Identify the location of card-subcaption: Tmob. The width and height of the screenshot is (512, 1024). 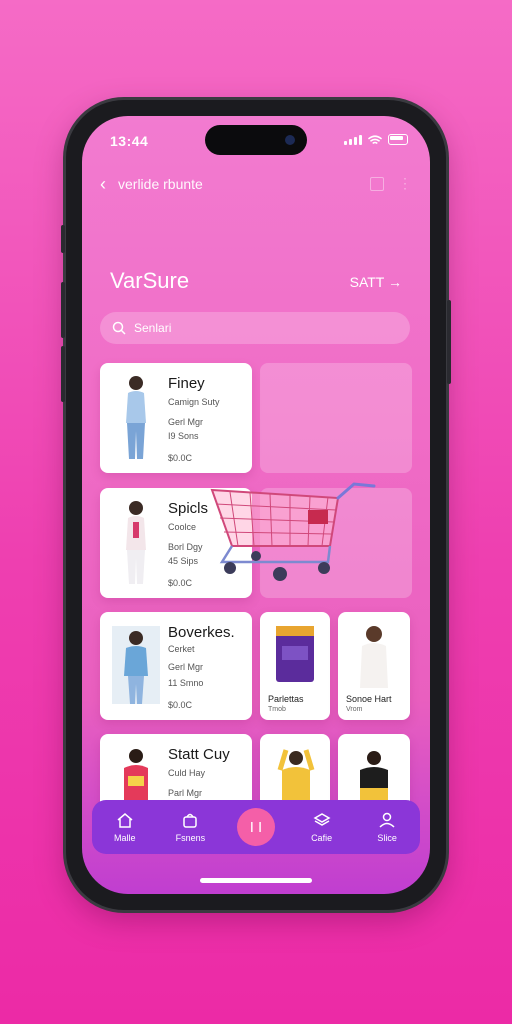
(277, 709).